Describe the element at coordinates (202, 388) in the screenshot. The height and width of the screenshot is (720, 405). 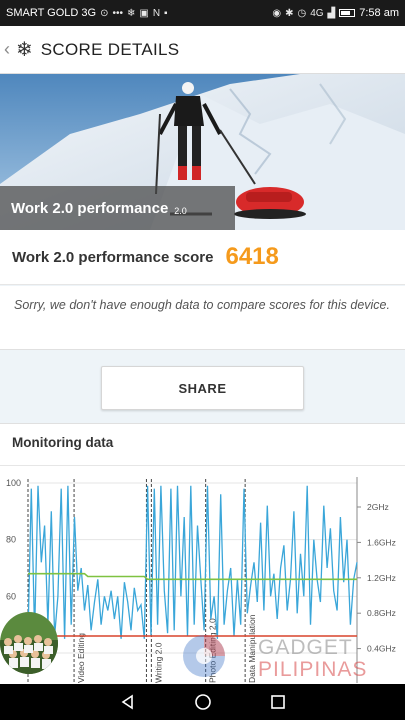
I see `share-button: SHARE` at that location.